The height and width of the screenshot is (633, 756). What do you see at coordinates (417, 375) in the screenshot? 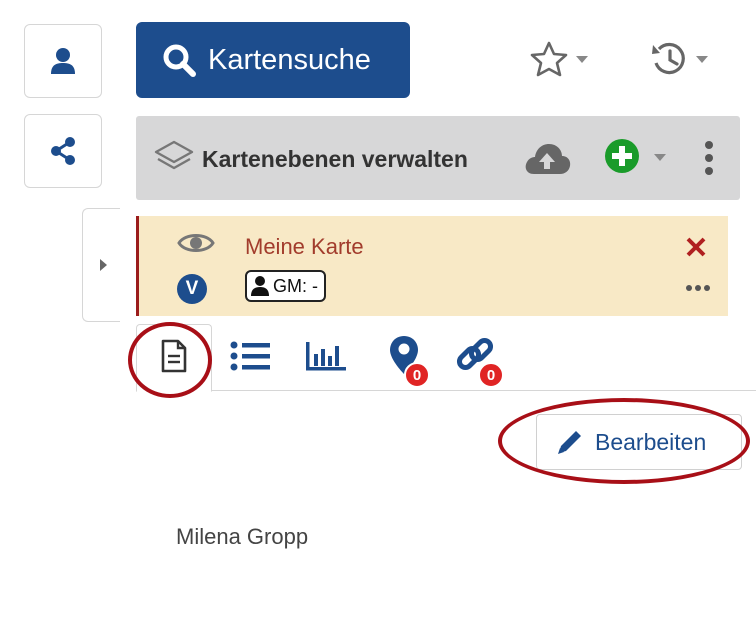
I see `locations-count-badge: 0` at bounding box center [417, 375].